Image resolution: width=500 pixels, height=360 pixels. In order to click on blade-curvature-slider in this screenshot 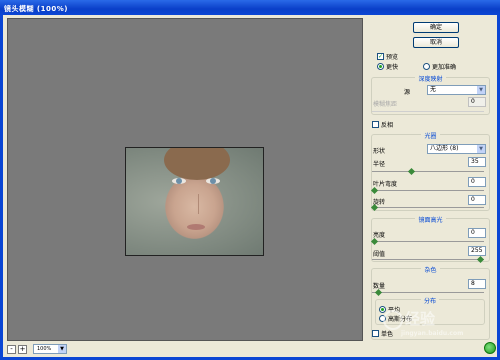, I will do `click(427, 190)`.